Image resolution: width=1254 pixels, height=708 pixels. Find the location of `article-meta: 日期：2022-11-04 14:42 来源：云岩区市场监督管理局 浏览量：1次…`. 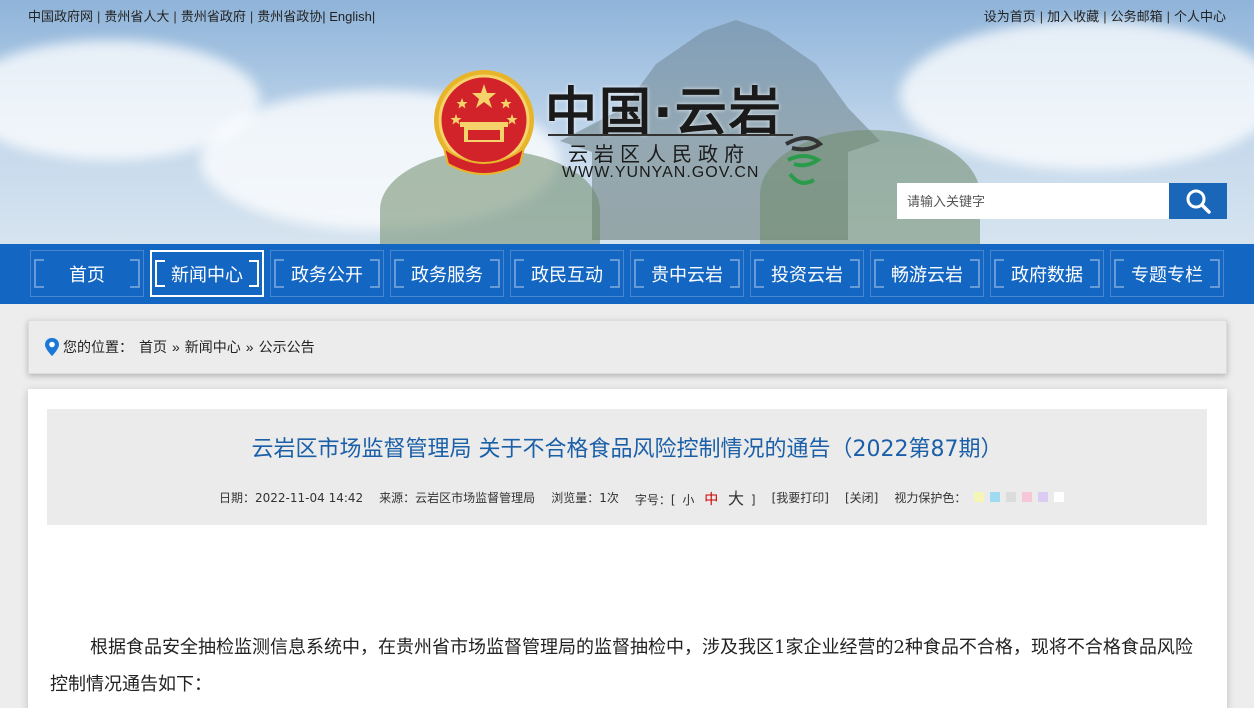

article-meta: 日期：2022-11-04 14:42 来源：云岩区市场监督管理局 浏览量：1次… is located at coordinates (644, 497).